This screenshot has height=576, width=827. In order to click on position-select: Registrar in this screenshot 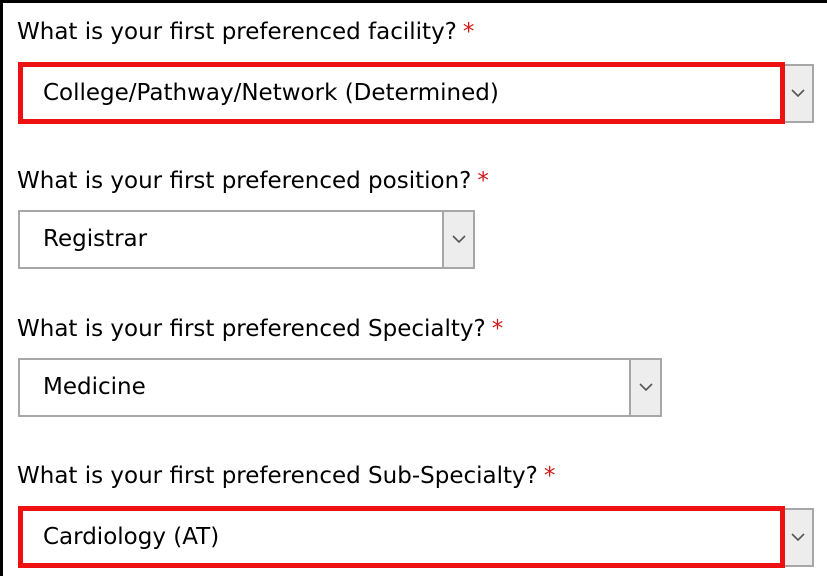, I will do `click(246, 239)`.